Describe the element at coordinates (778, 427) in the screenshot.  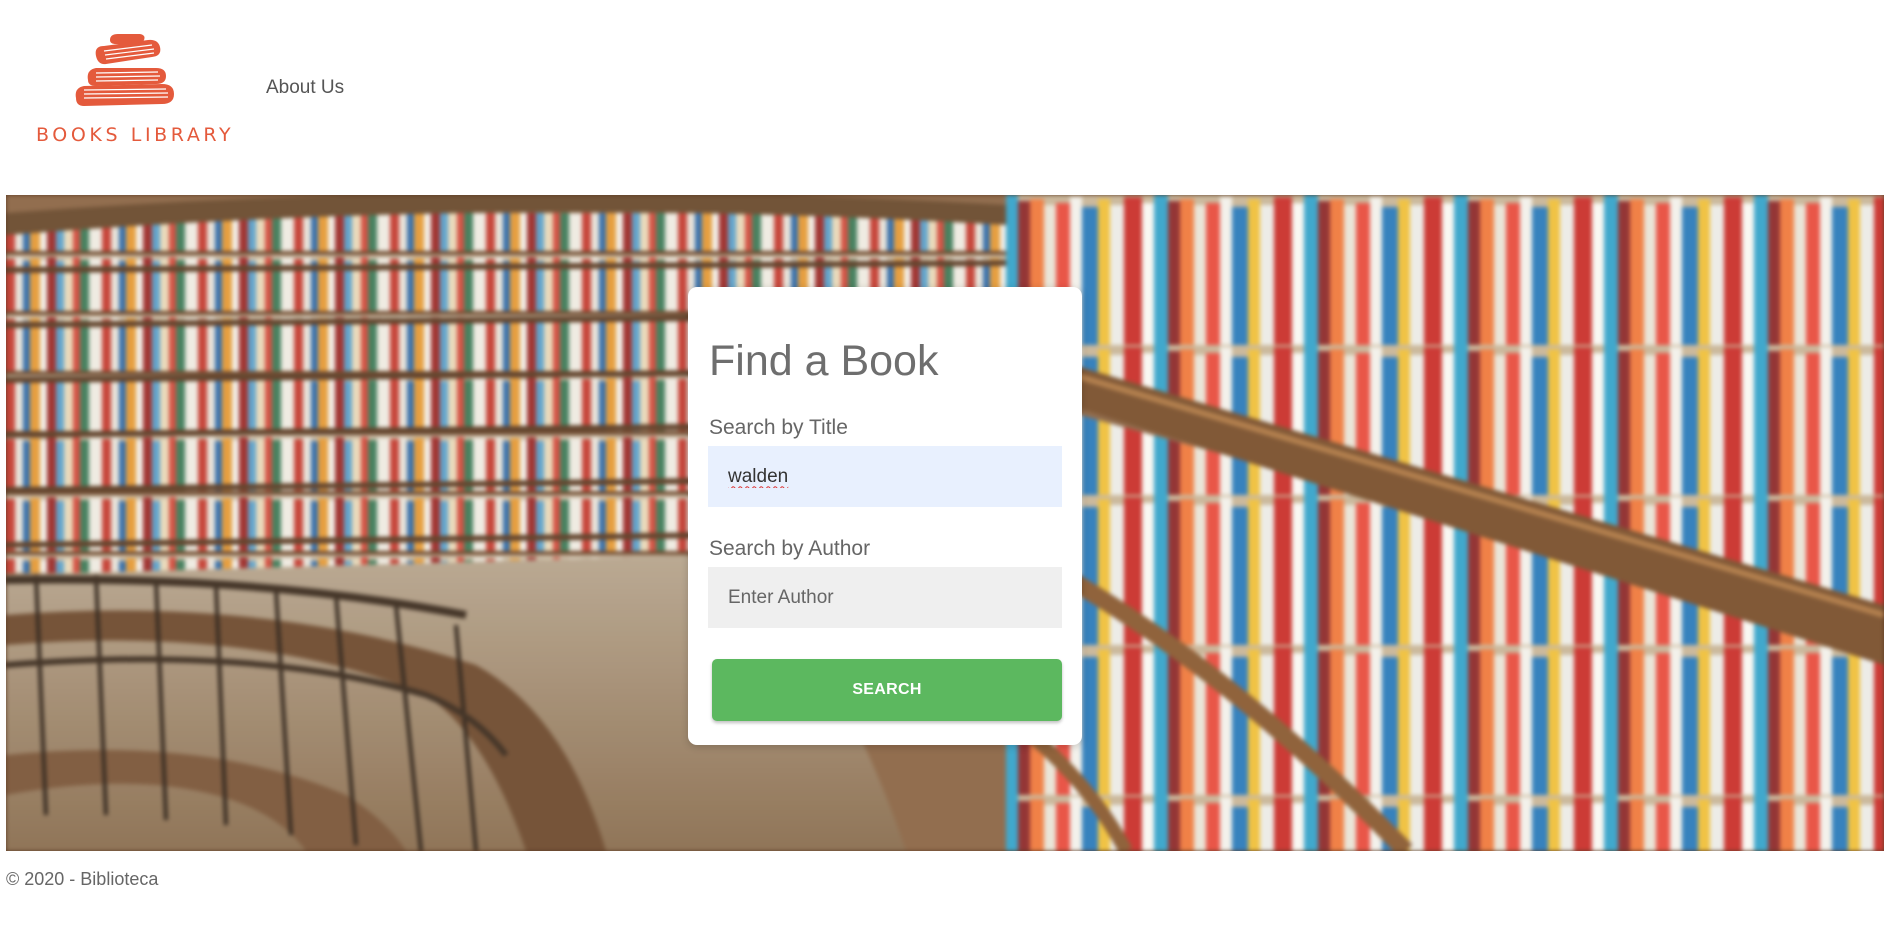
I see `title-field-label: Search by Title` at that location.